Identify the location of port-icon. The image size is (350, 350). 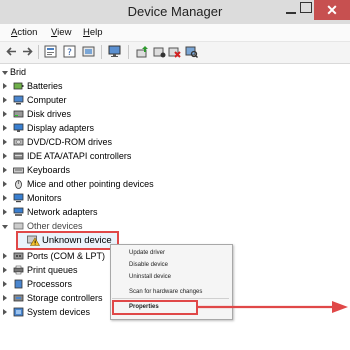
(18, 256).